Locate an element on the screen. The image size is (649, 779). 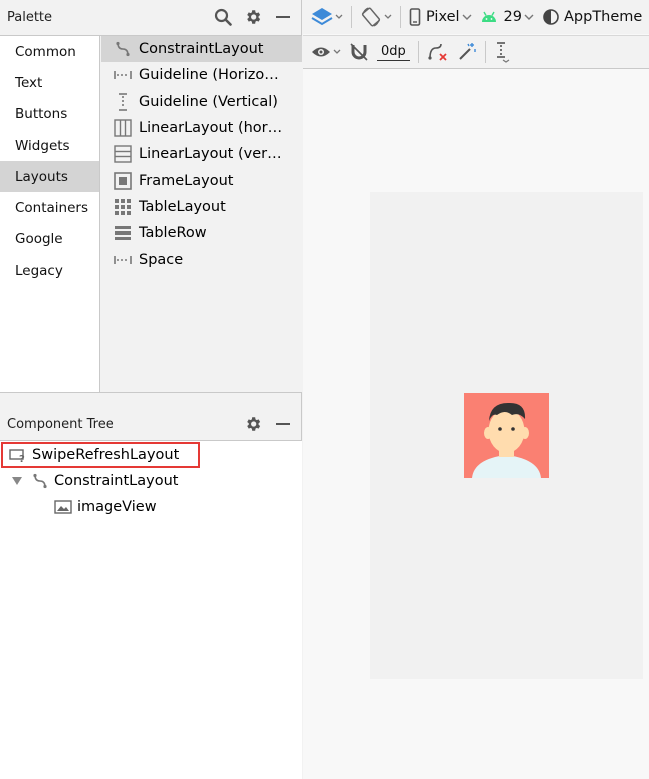
tree-node-label: ConstraintLayout is located at coordinates (116, 481).